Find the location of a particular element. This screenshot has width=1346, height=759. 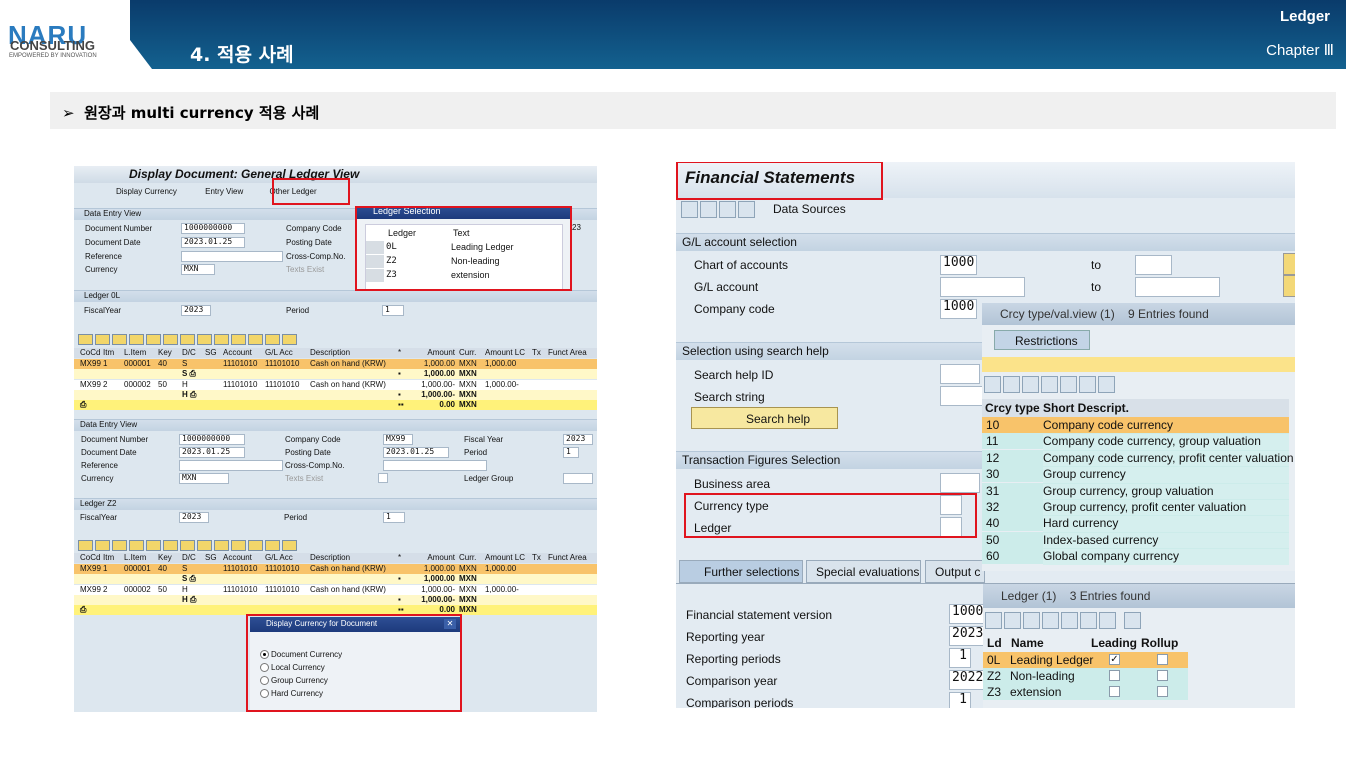

list-item: Z3 extension is located at coordinates (1085, 692).